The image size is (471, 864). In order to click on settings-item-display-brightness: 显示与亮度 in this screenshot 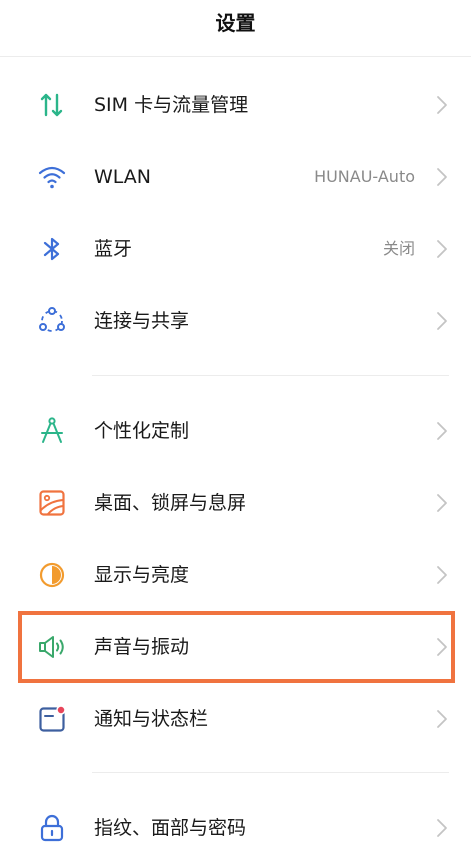, I will do `click(235, 575)`.